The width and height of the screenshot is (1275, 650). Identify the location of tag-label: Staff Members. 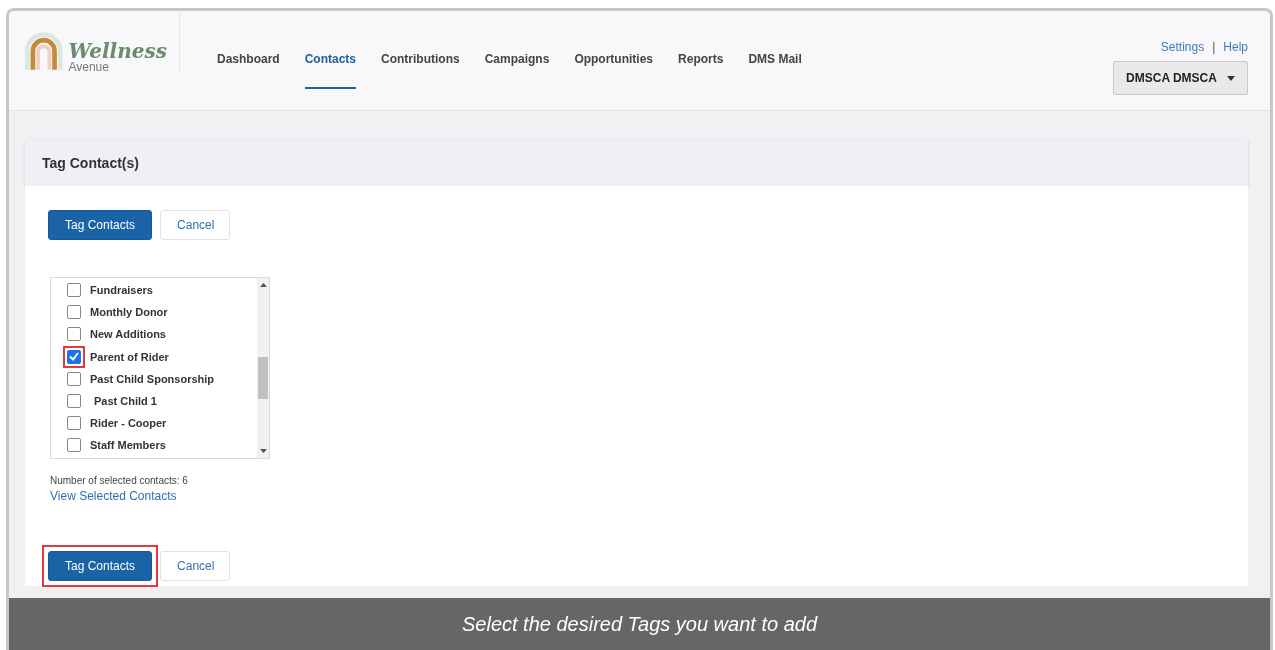
(128, 445).